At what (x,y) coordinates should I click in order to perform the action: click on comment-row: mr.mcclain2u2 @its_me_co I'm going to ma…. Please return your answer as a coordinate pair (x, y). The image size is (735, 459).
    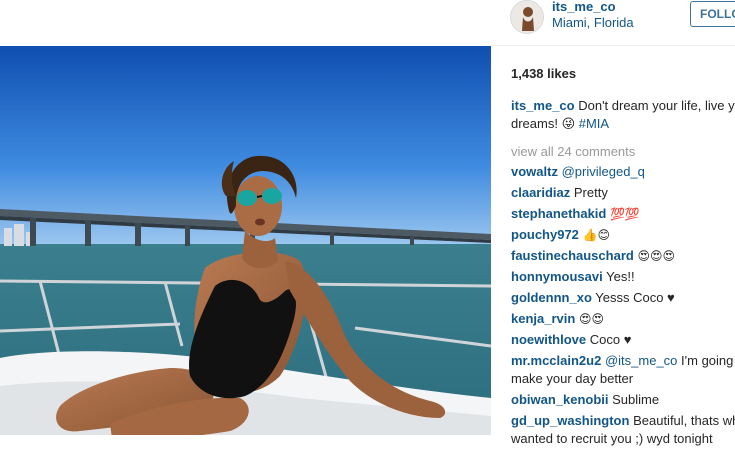
    Looking at the image, I should click on (623, 370).